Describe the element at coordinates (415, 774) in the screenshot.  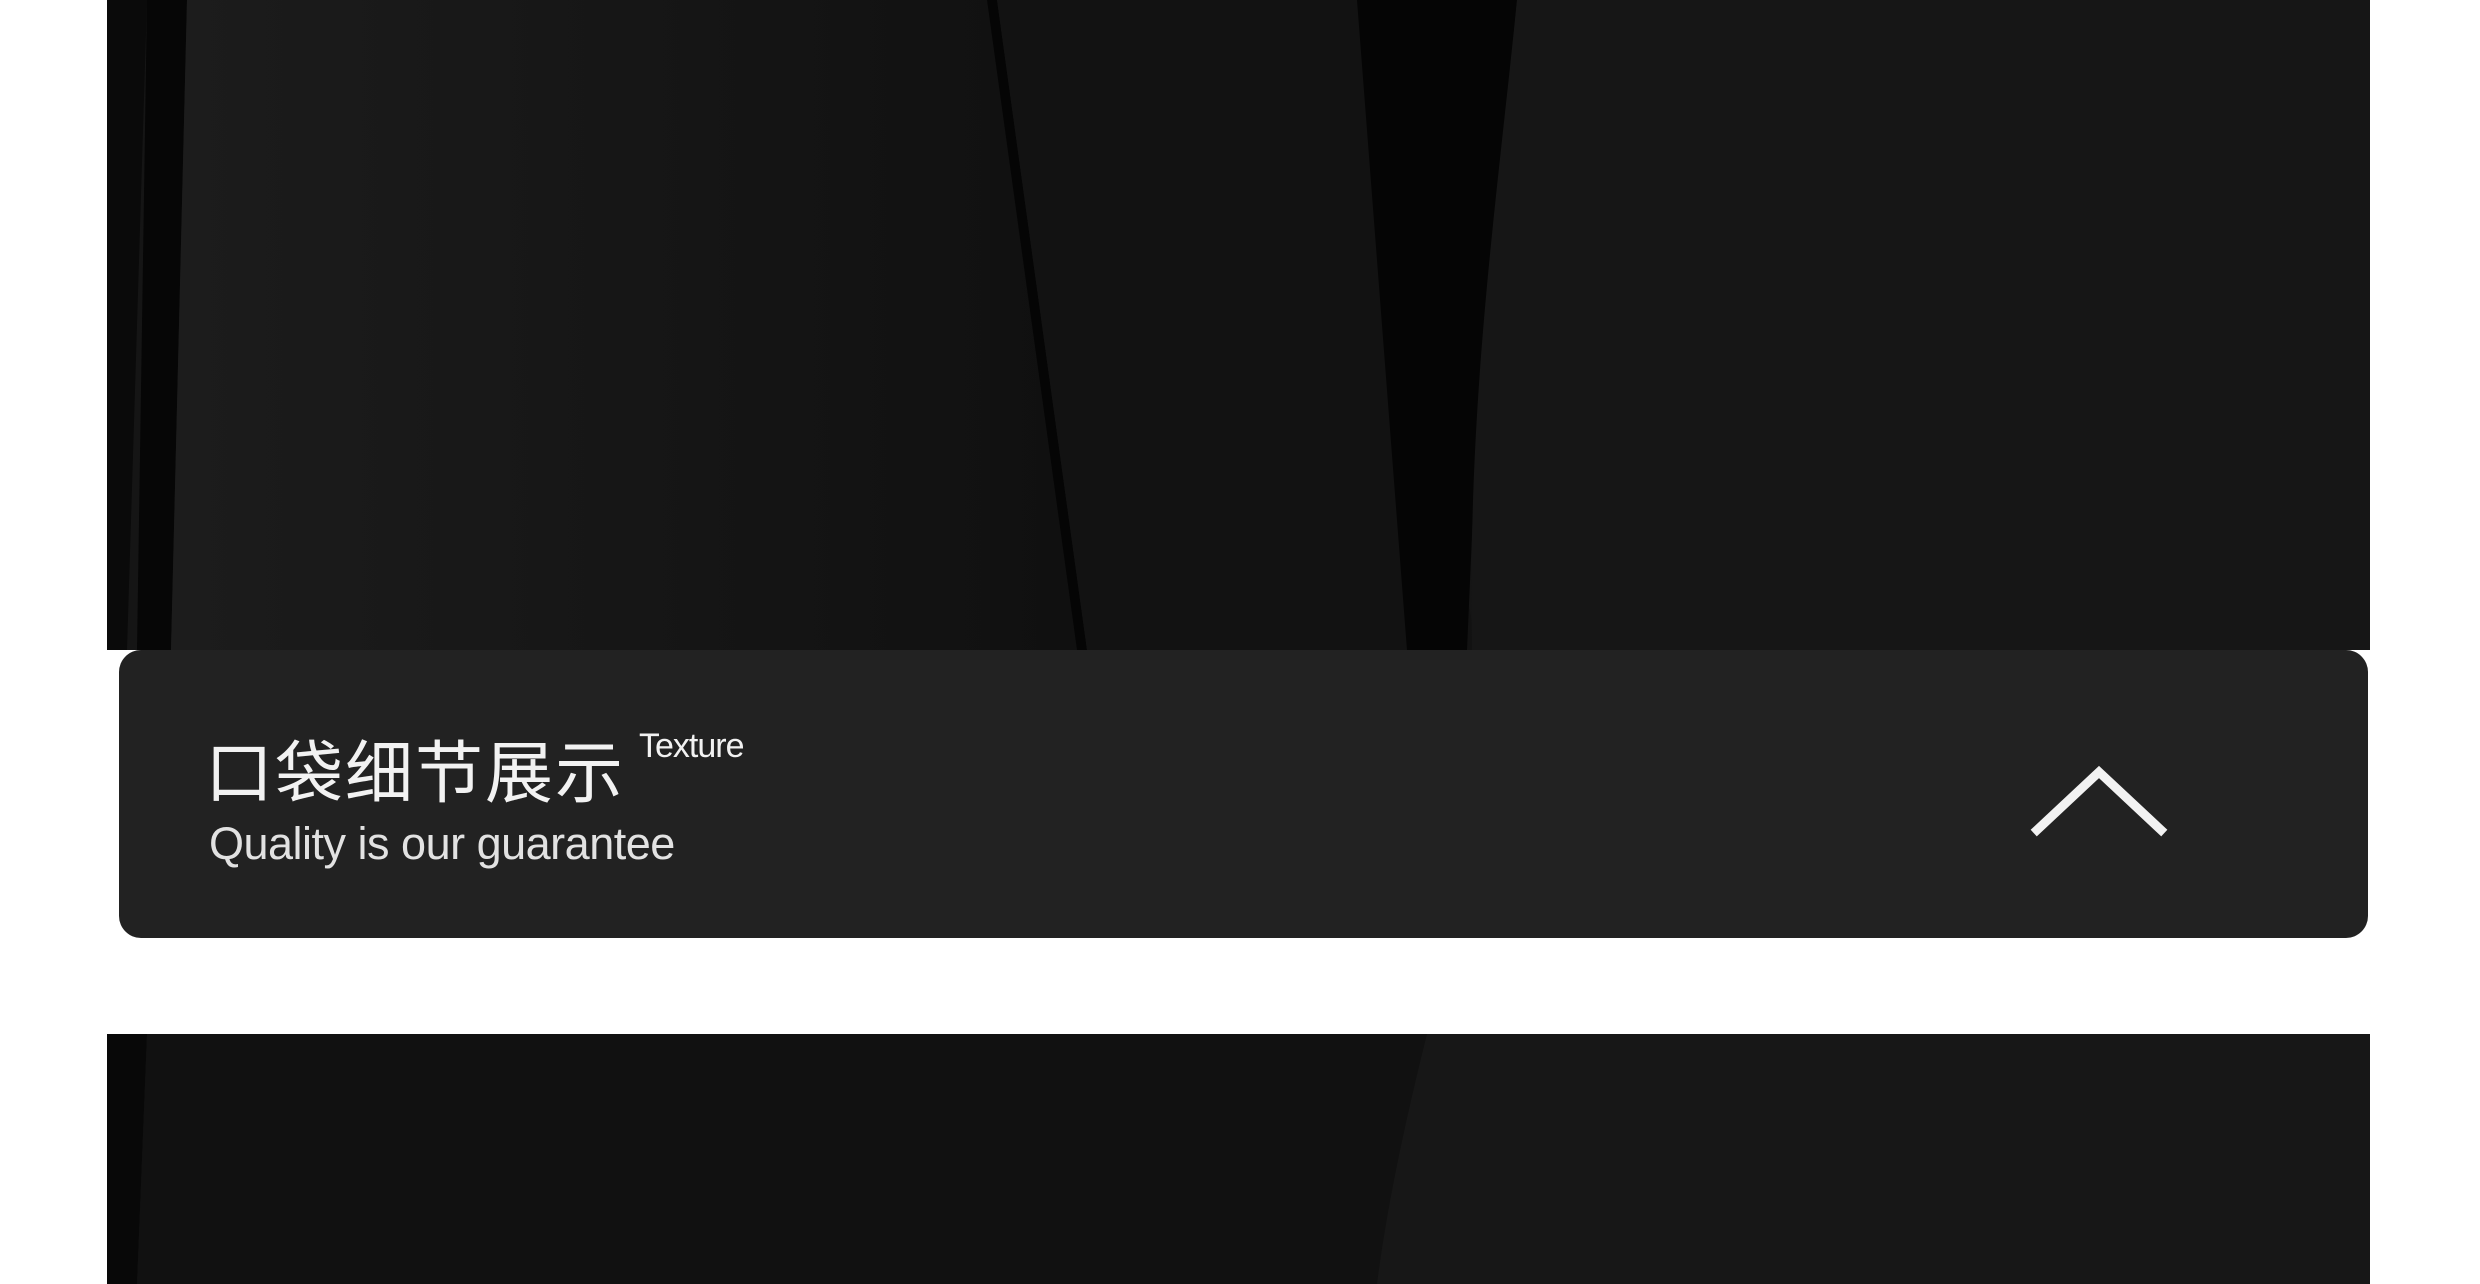
I see `section-title: 口袋细节展示` at that location.